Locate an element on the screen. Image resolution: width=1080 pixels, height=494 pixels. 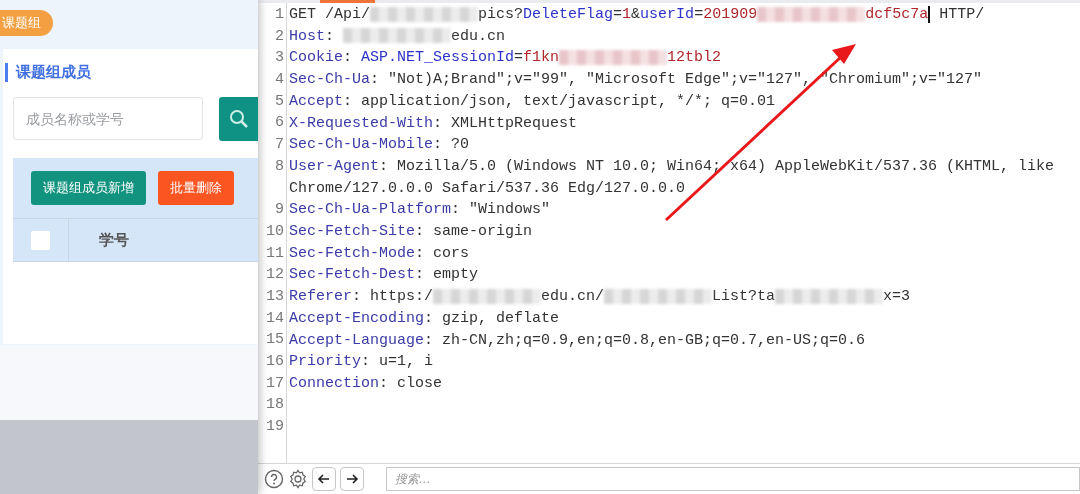
code-line: Sec-Ch-Ua: "Not)A;Brand";v="99", "Microsoft Edge";v="127", "Chromium";v="127" is located at coordinates (636, 80).